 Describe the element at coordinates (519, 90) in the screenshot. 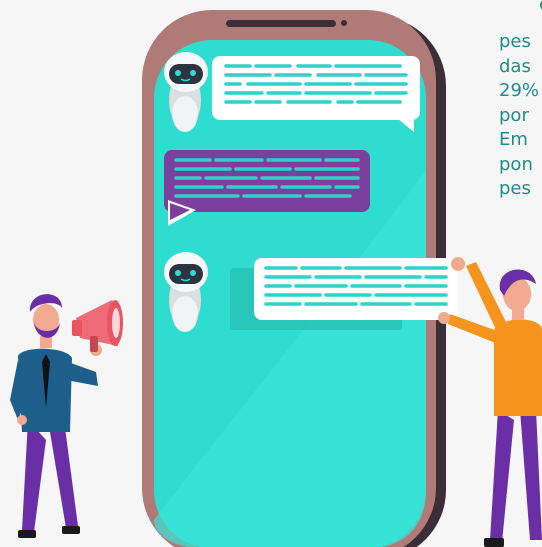

I see `side-text-line: 29%` at that location.